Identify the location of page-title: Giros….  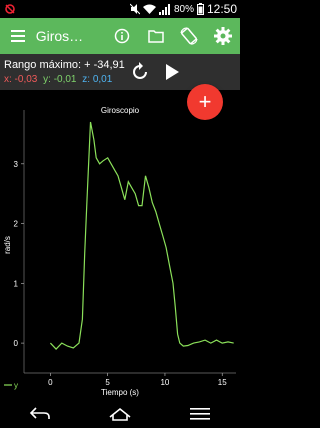
(59, 36).